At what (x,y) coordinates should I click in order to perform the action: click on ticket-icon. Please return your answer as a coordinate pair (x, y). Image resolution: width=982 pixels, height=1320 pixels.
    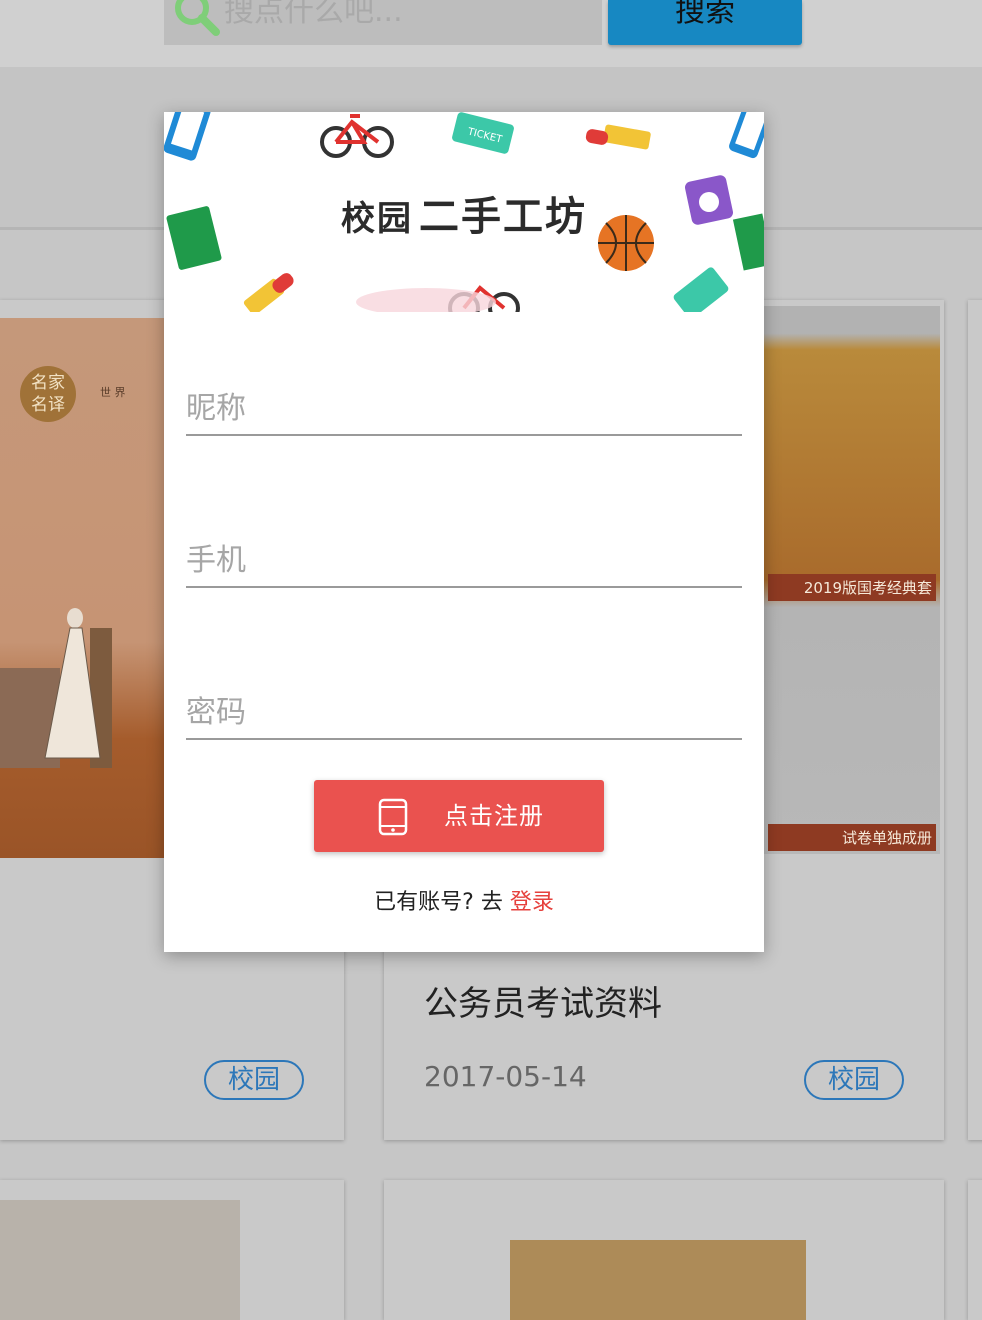
    Looking at the image, I should click on (701, 289).